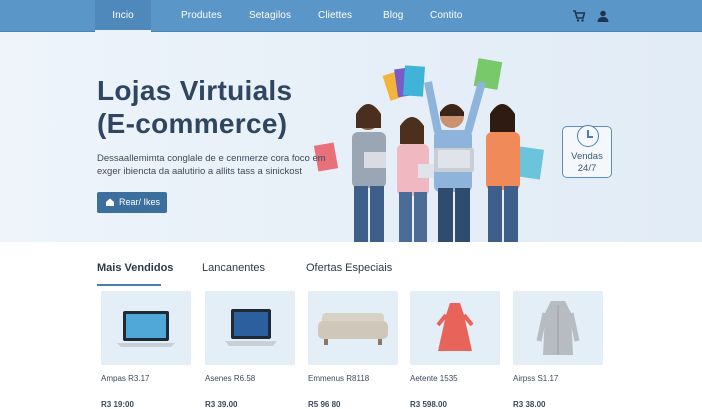  I want to click on nav-item-produtos: Produtes, so click(201, 16).